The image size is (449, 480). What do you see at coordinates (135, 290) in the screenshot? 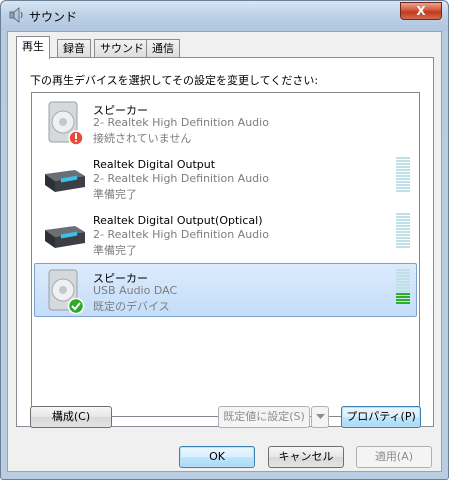
I see `device-driver: USB Audio DAC` at bounding box center [135, 290].